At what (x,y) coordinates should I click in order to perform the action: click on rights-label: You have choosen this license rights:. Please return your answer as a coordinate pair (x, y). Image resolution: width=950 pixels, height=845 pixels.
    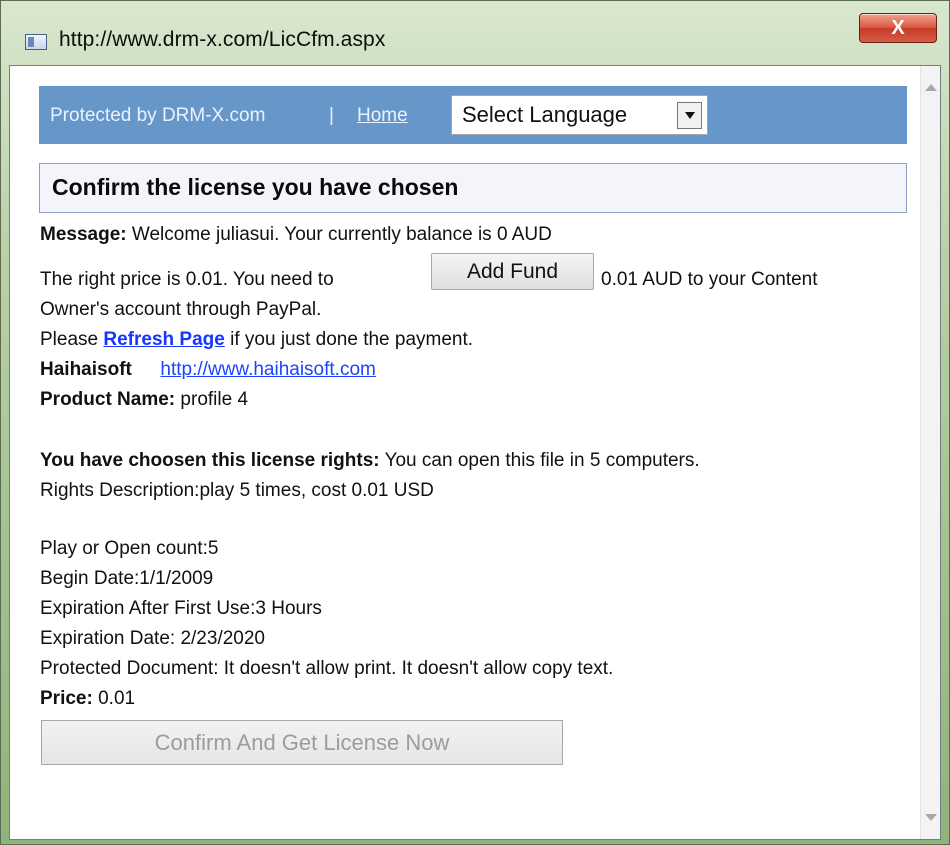
    Looking at the image, I should click on (210, 460).